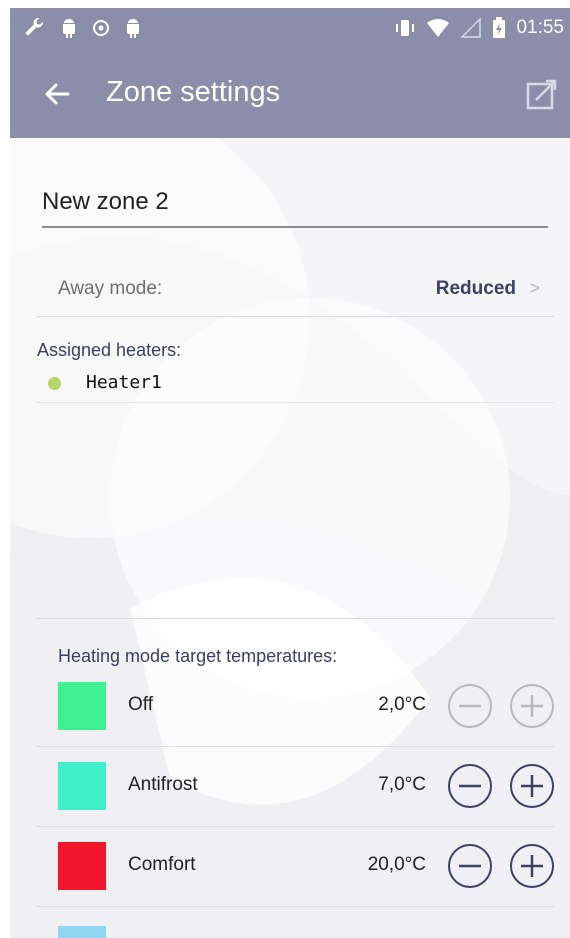 This screenshot has width=570, height=938. I want to click on mode-row-off: Off 2,0°C, so click(295, 706).